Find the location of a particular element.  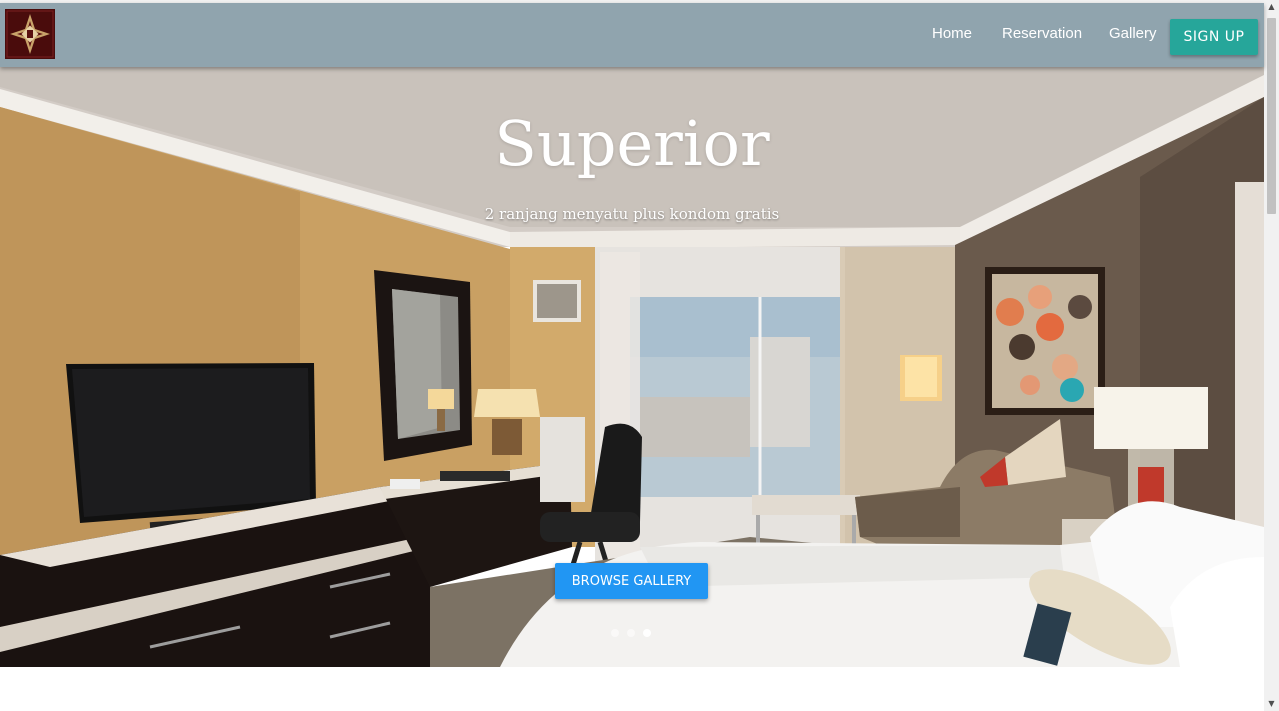

nav-home-link: Home is located at coordinates (952, 33).